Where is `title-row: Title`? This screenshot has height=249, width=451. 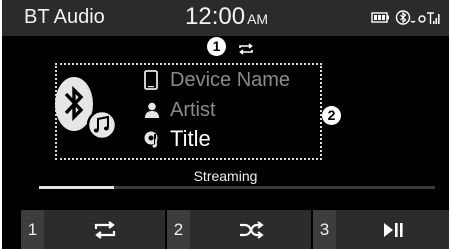 title-row: Title is located at coordinates (177, 138).